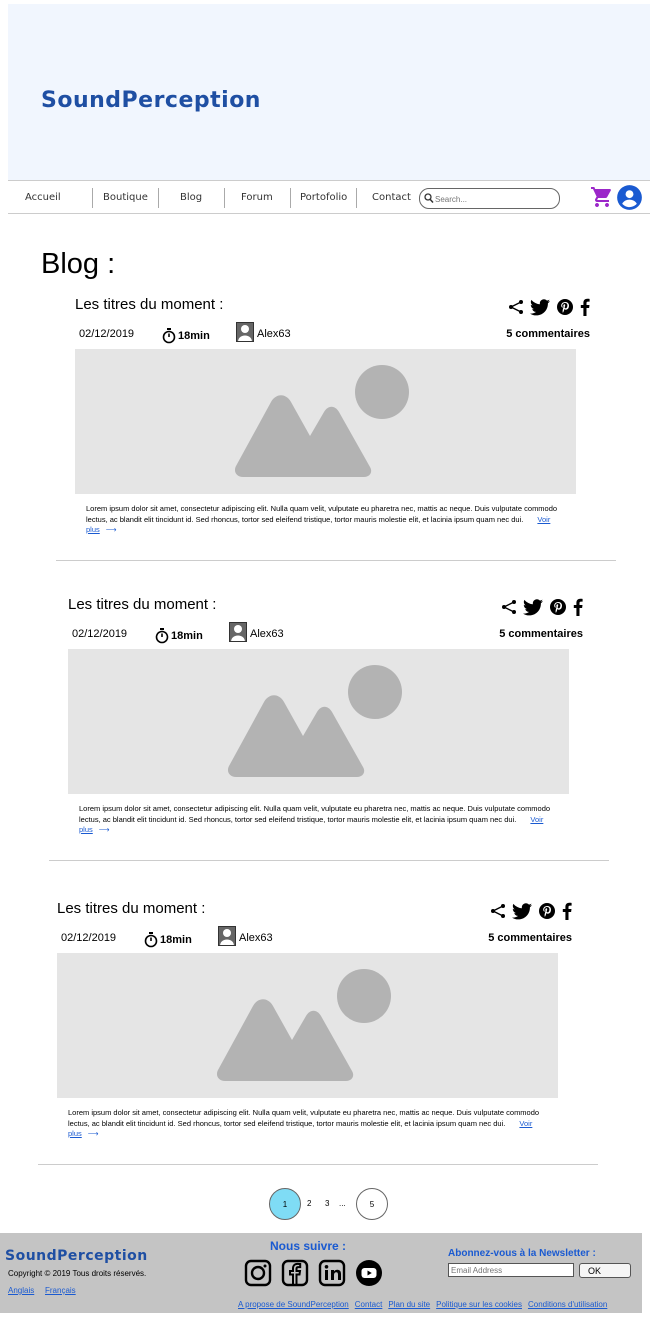  I want to click on nav-item-portofolio: Portofolio, so click(323, 197).